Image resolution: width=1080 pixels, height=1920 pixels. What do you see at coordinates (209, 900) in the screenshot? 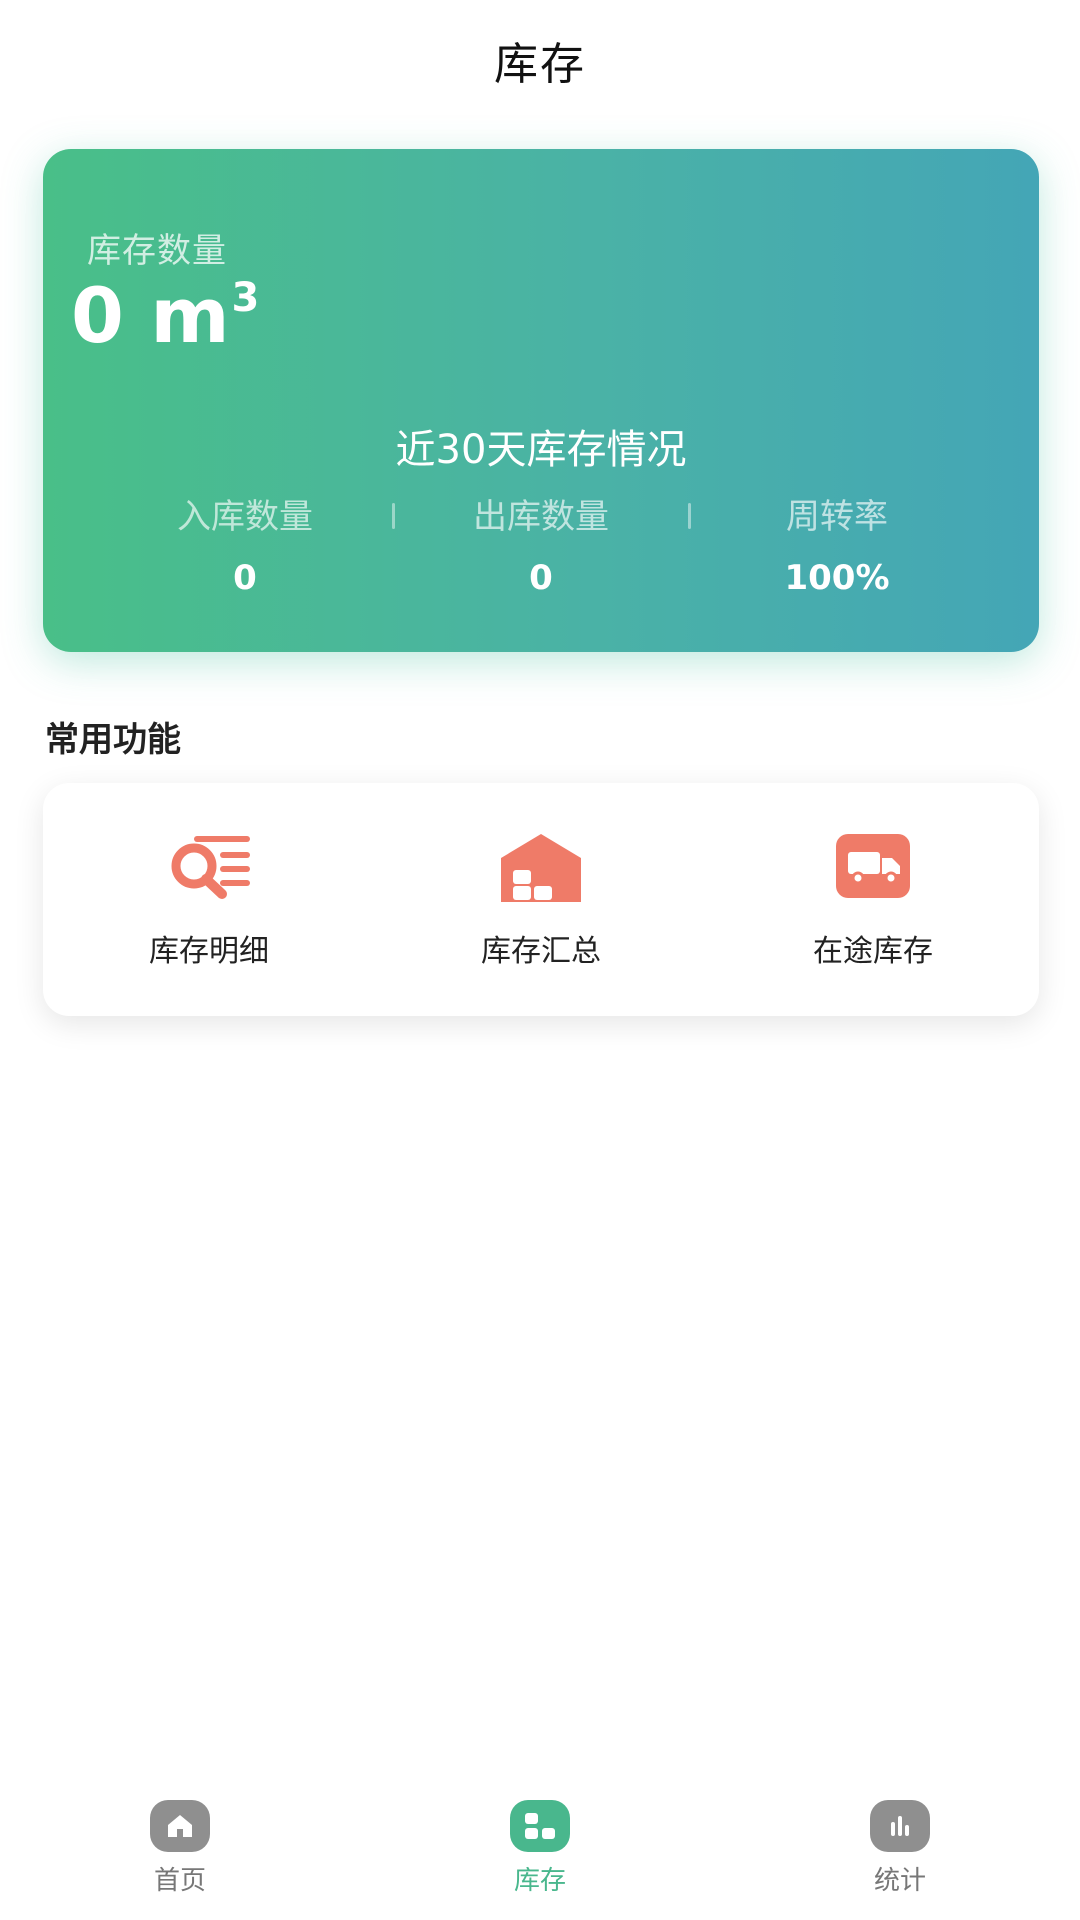
I see `function-stock-detail: 库存明细` at bounding box center [209, 900].